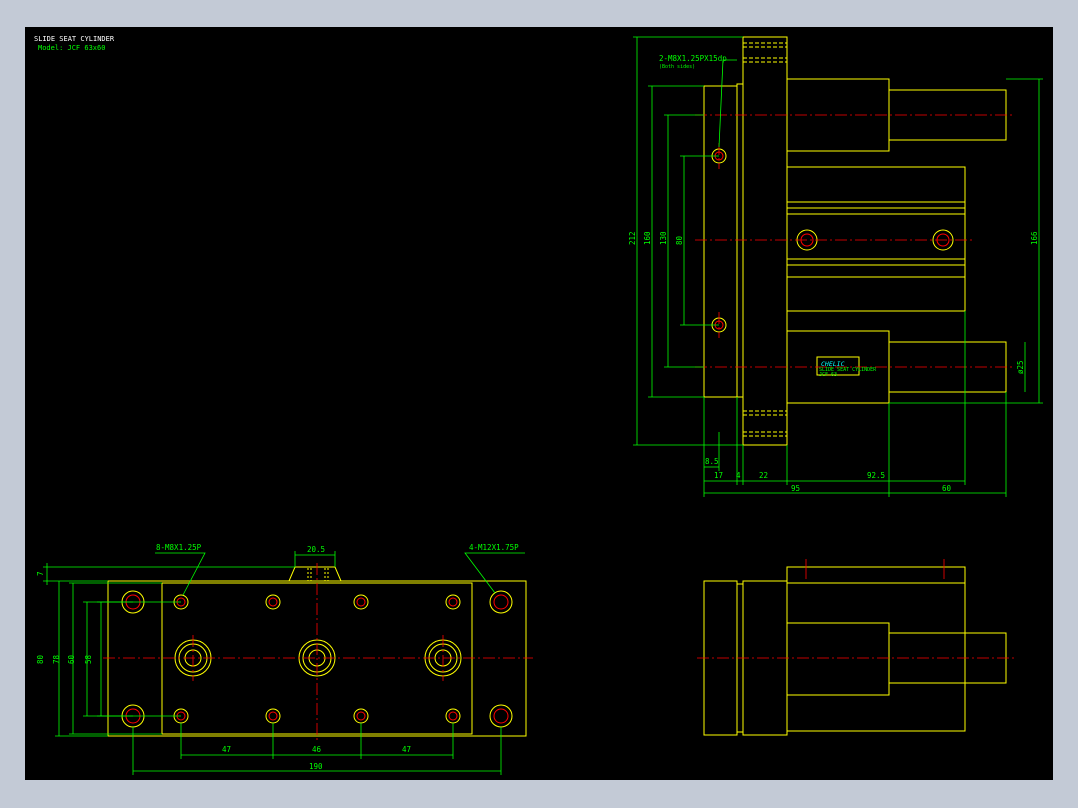 The image size is (1078, 808). Describe the element at coordinates (88, 659) in the screenshot. I see `dim-front-58: 58` at that location.